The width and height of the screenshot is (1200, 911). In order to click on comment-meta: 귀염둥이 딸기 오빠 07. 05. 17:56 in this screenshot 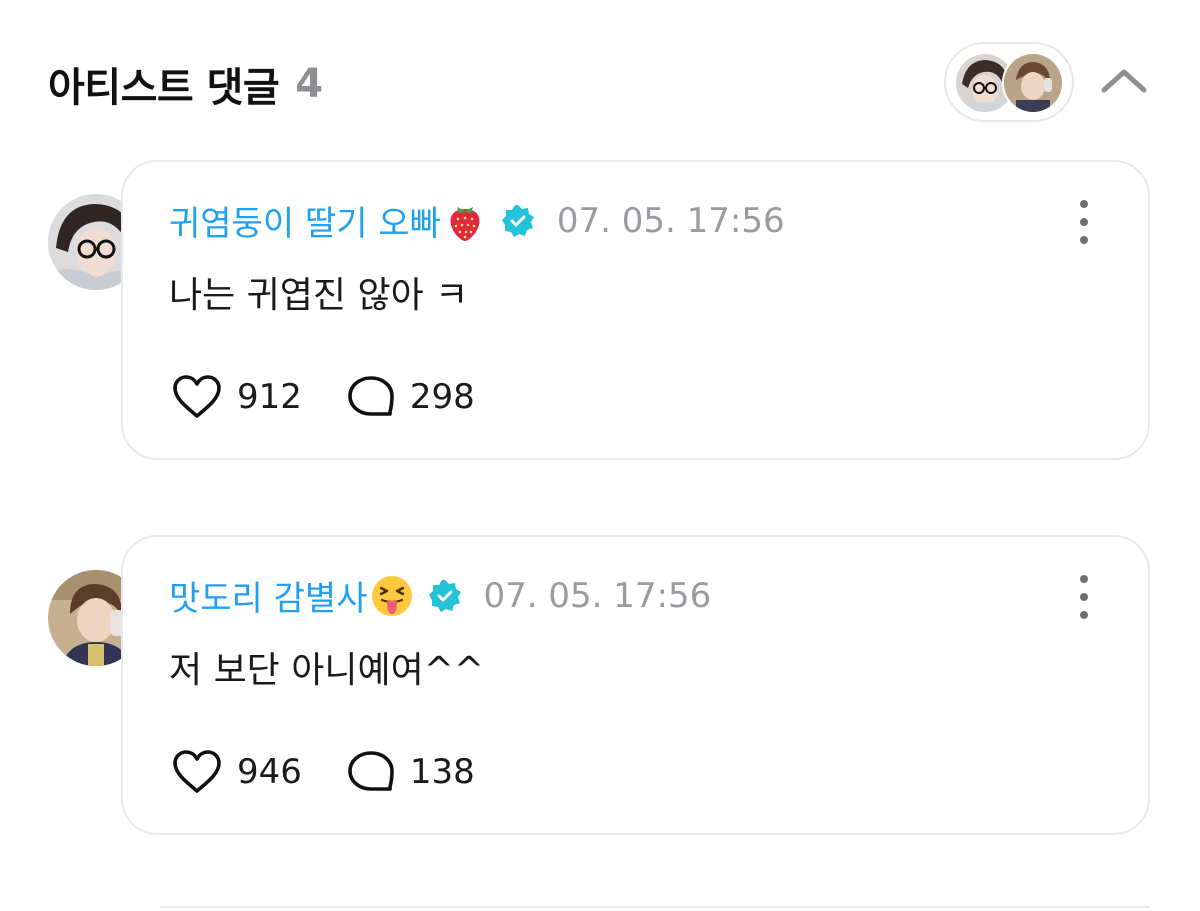, I will do `click(477, 220)`.